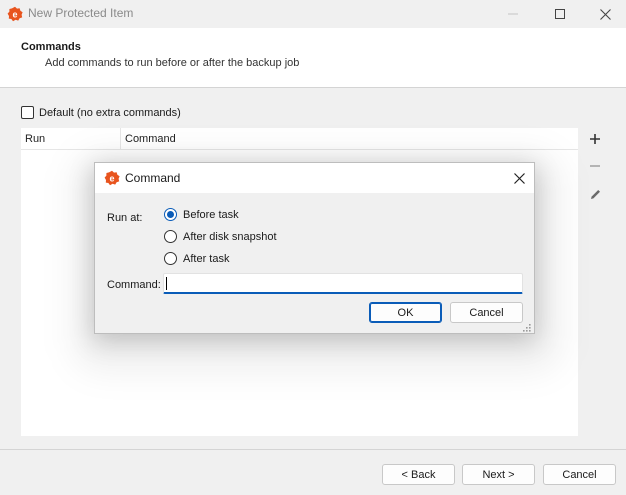  I want to click on dialog-cancel-button: Cancel, so click(486, 312).